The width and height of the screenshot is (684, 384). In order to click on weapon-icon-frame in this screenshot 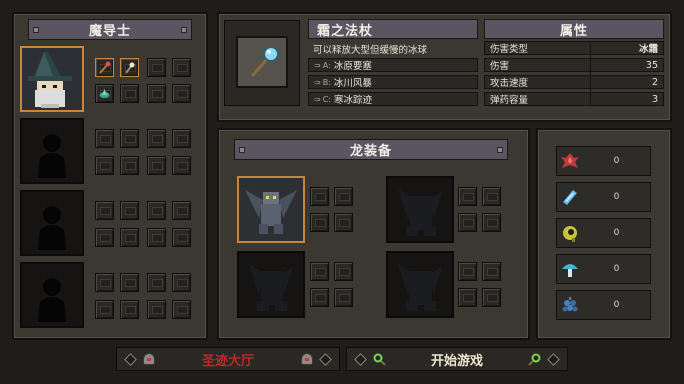, I will do `click(262, 63)`.